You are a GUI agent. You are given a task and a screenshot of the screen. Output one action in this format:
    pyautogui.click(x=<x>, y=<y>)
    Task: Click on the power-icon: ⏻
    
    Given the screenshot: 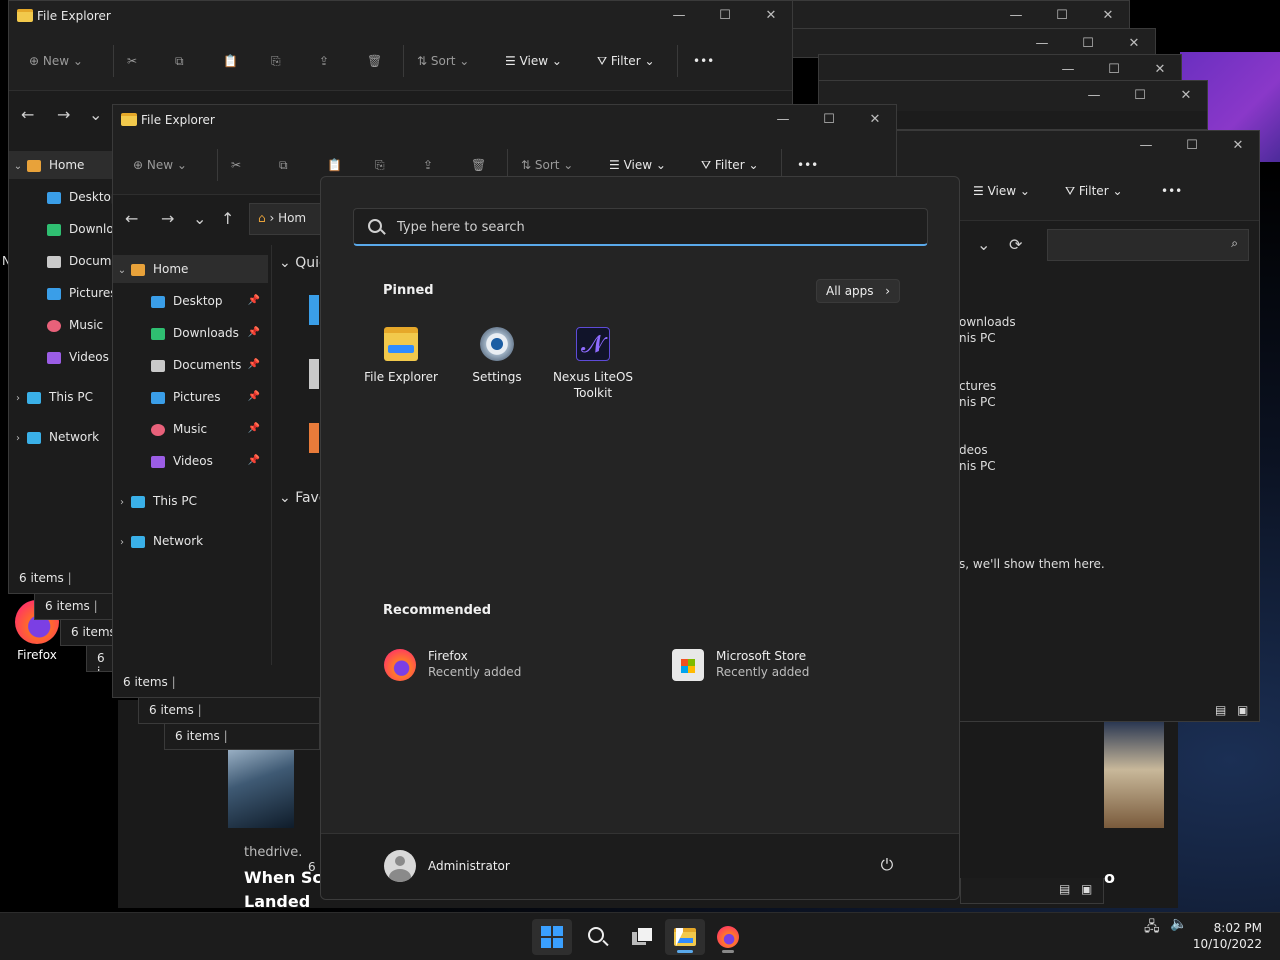 What is the action you would take?
    pyautogui.click(x=887, y=865)
    